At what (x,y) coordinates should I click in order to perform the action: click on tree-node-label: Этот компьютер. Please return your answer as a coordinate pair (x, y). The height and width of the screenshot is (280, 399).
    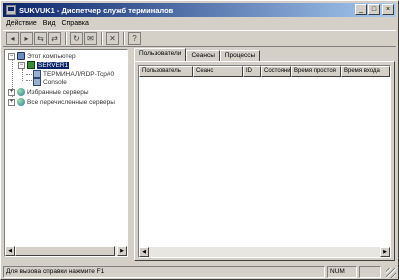
    Looking at the image, I should click on (51, 56).